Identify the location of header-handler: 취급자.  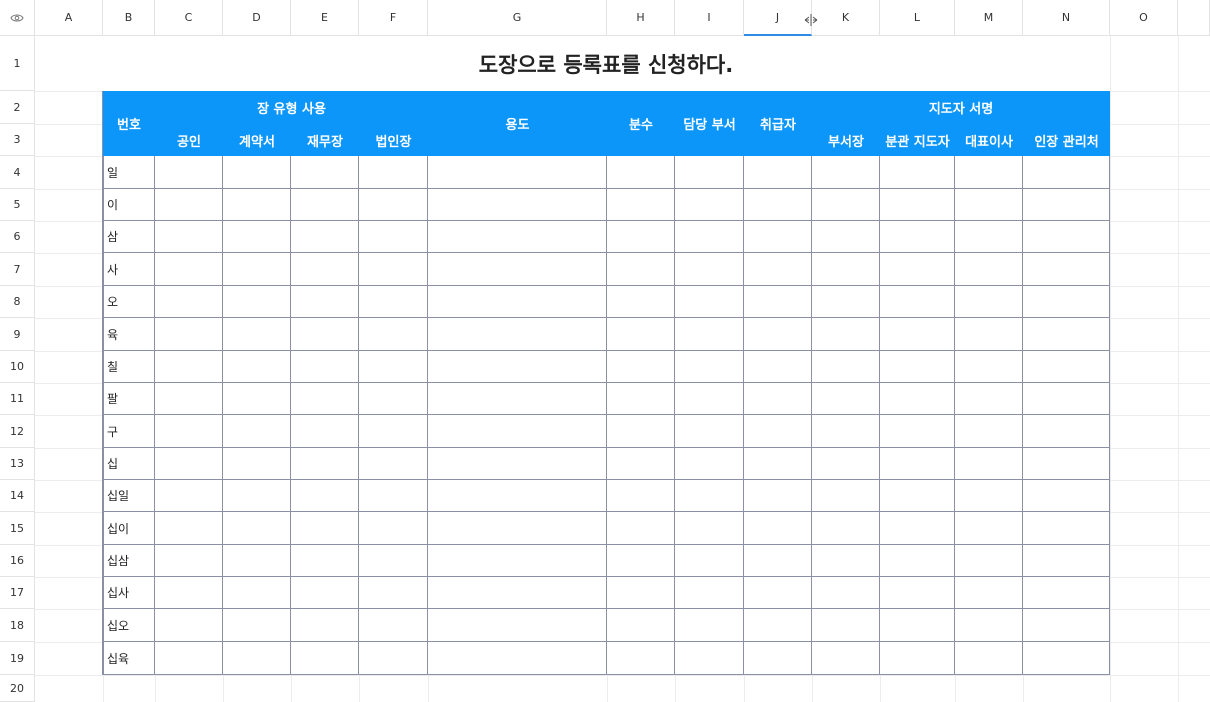
(778, 123).